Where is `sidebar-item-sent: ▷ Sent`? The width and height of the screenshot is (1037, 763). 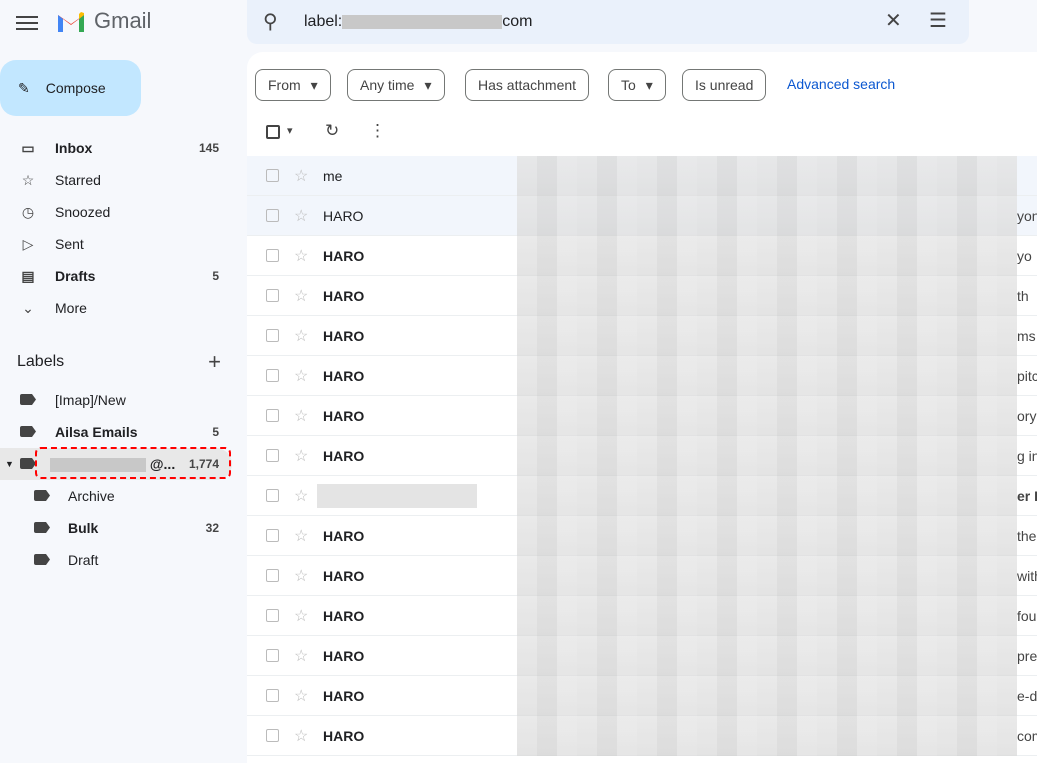 sidebar-item-sent: ▷ Sent is located at coordinates (116, 244).